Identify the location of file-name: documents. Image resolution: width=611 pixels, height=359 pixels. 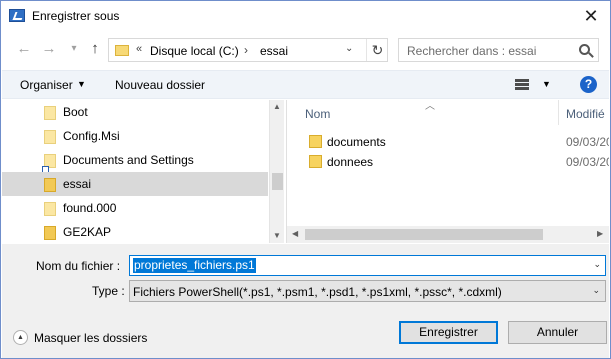
(356, 142).